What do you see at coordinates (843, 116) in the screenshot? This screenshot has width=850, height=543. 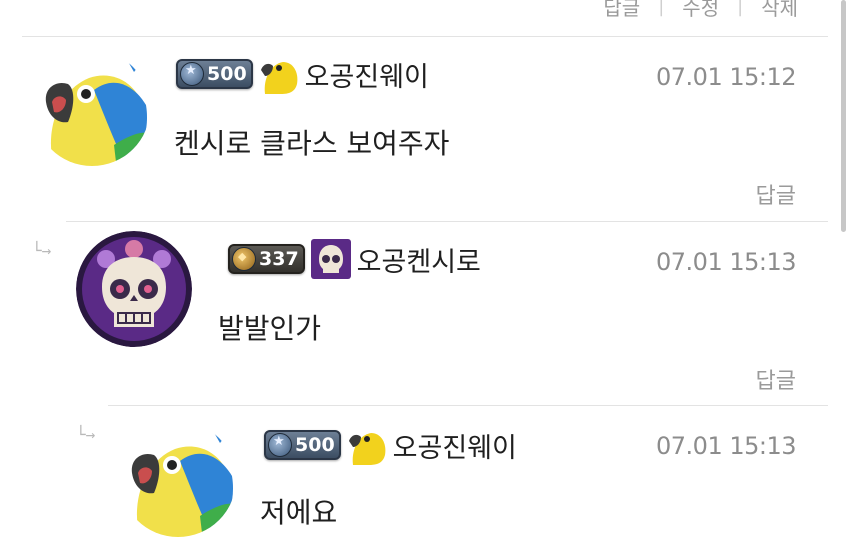 I see `scrollbar` at bounding box center [843, 116].